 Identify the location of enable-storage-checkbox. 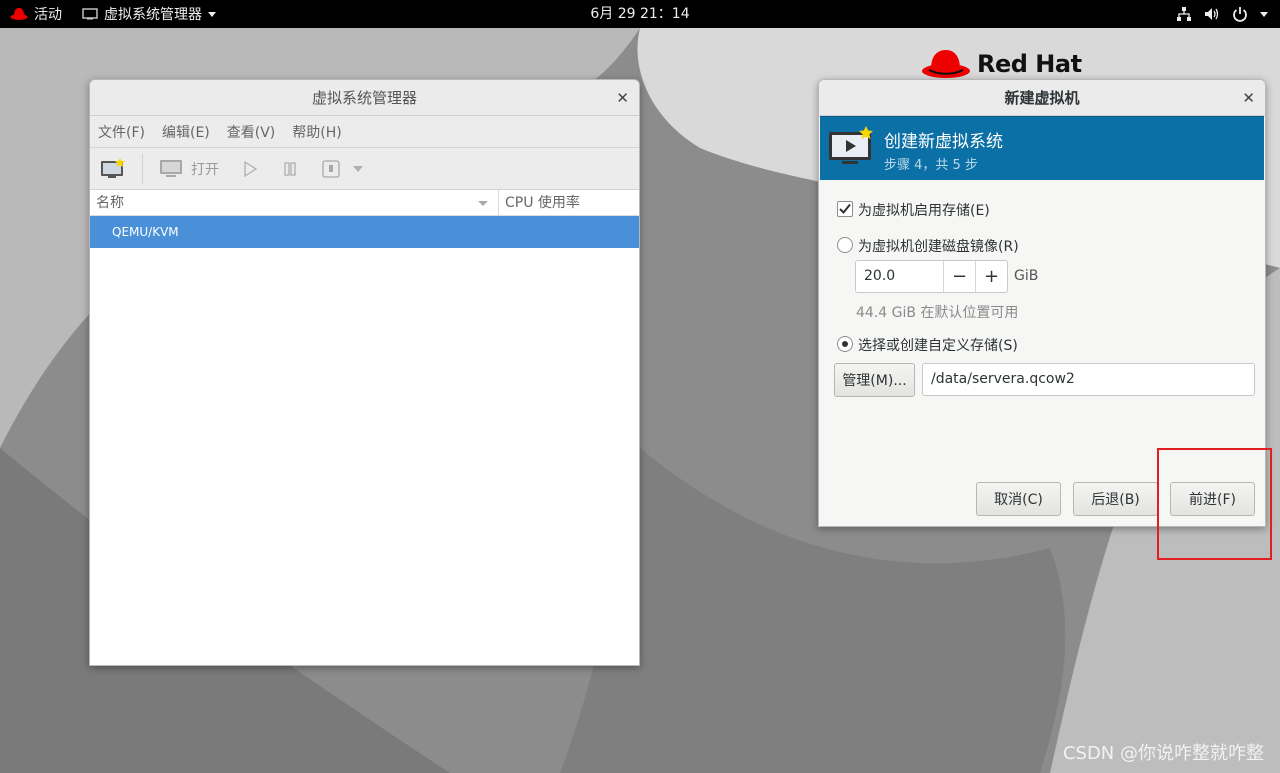
(845, 209).